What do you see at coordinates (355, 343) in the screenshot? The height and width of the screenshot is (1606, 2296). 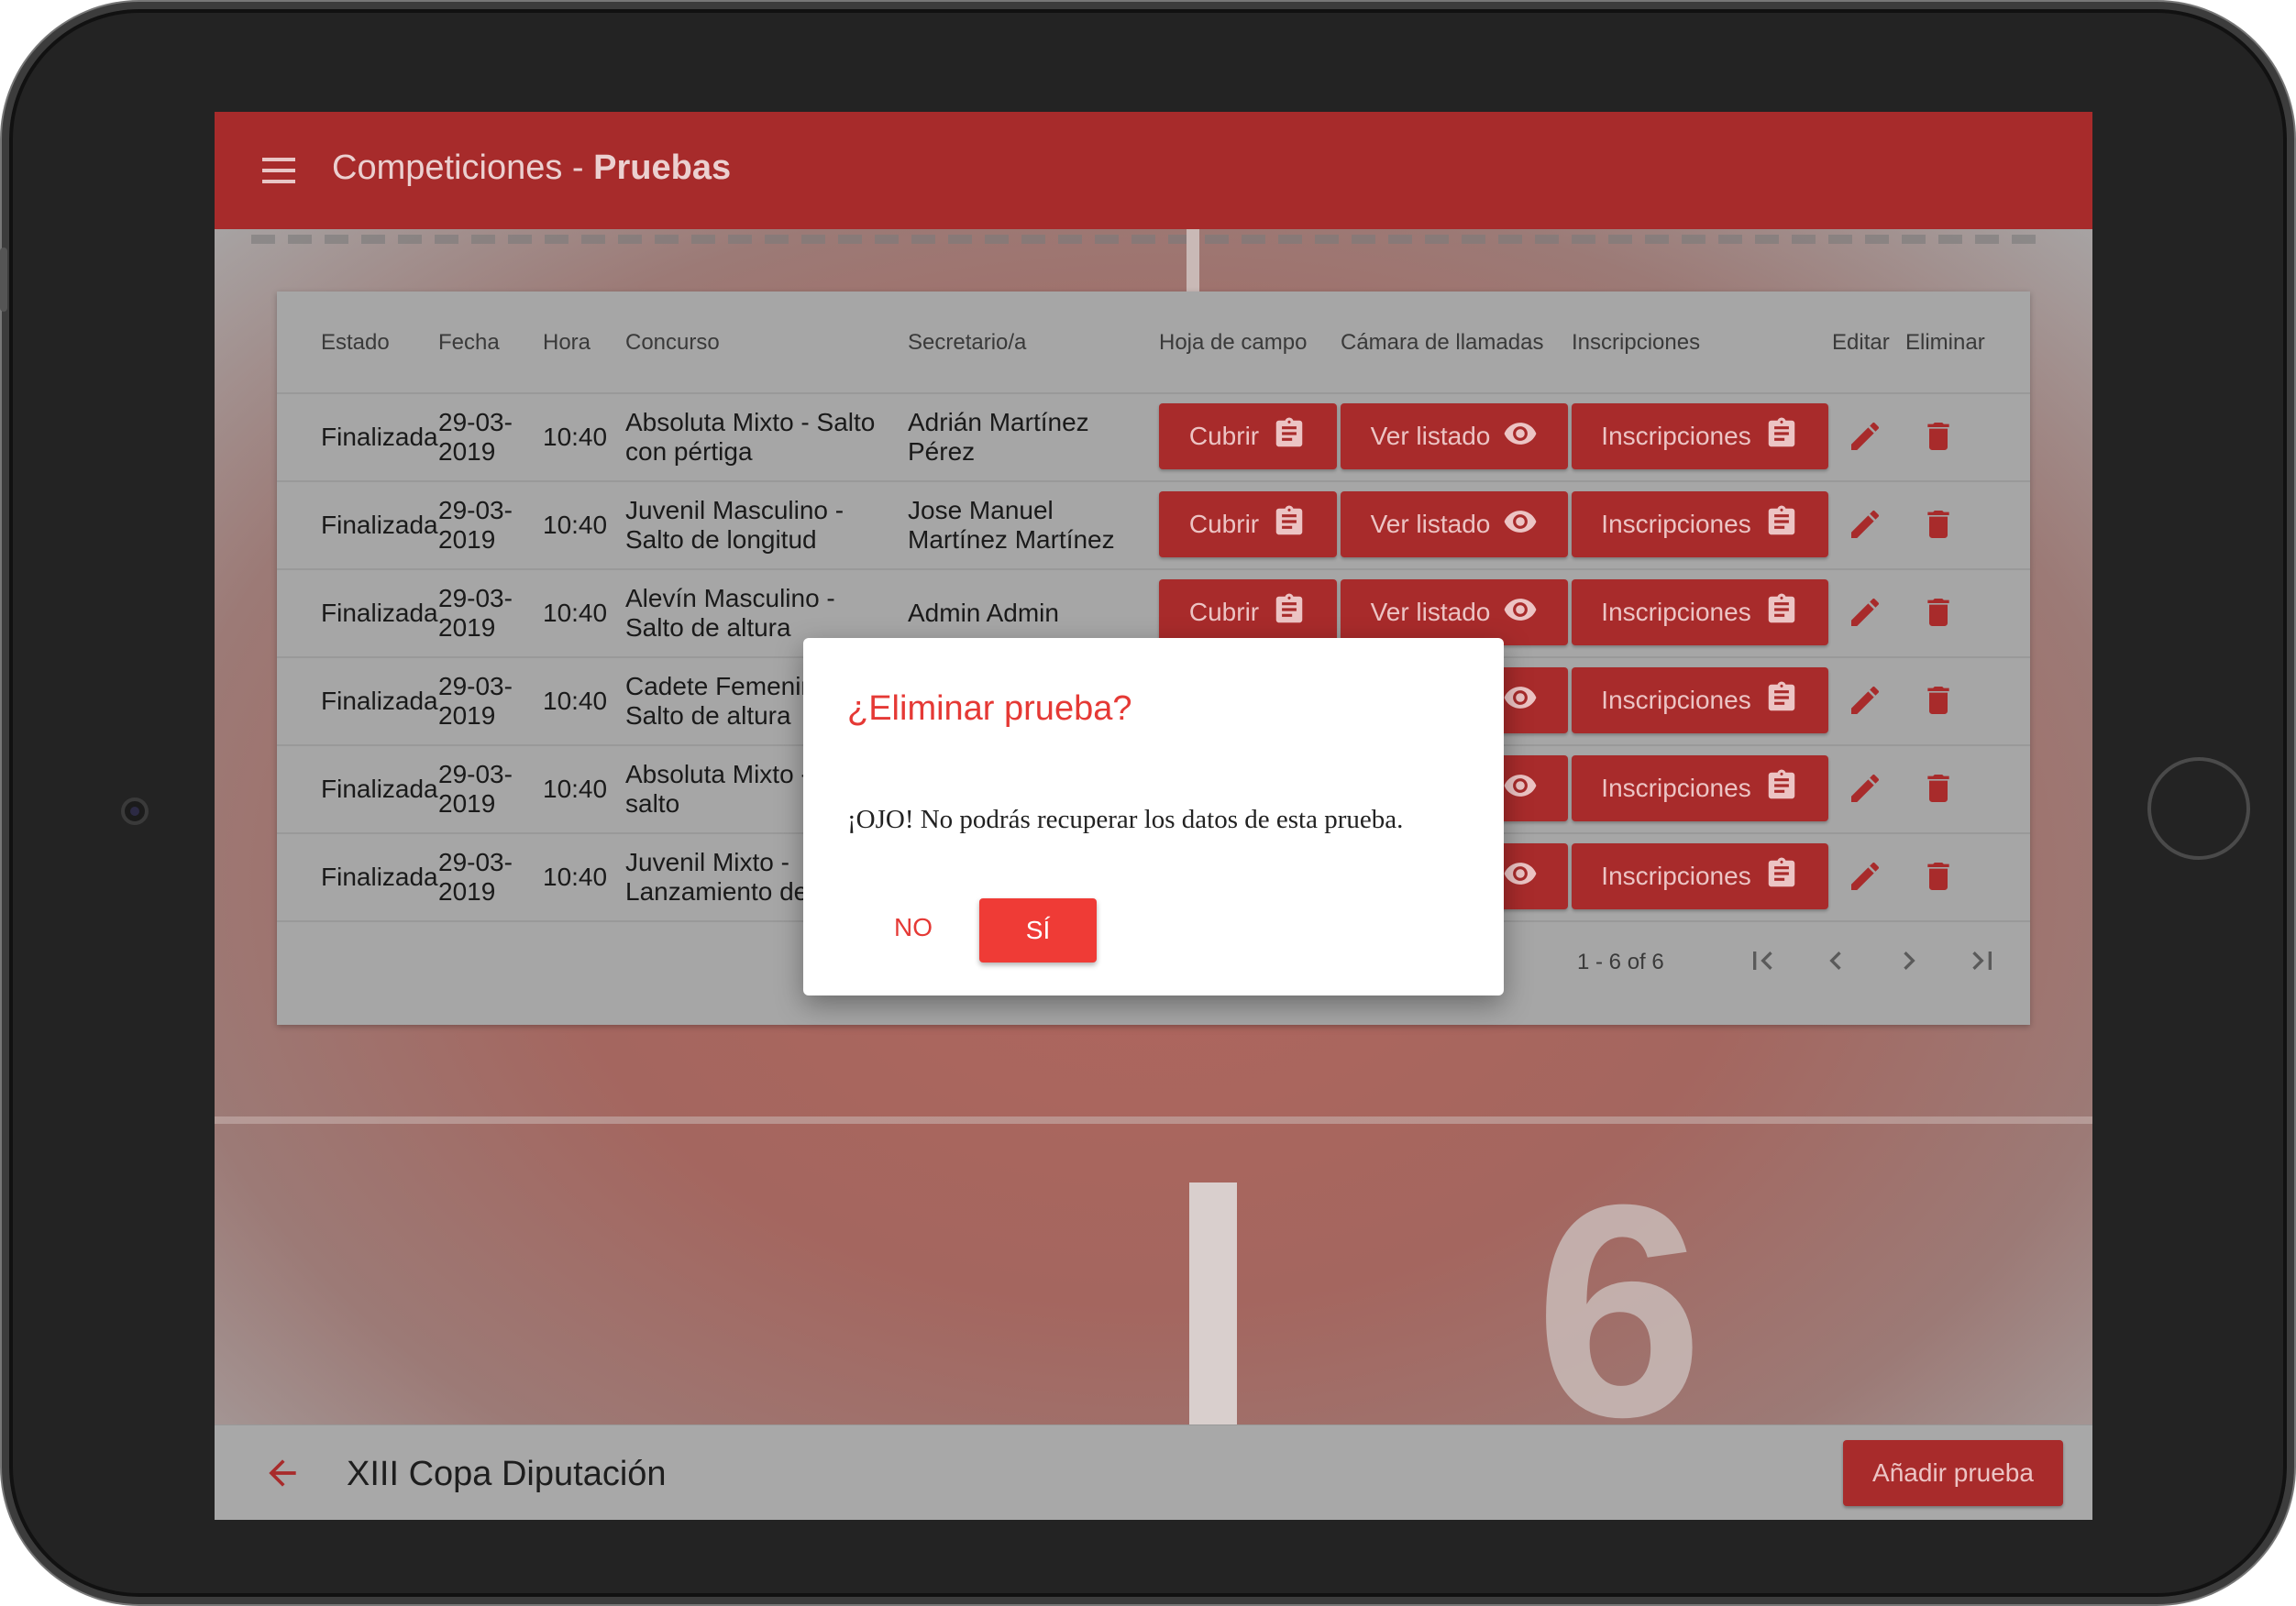 I see `col-estado: Estado` at bounding box center [355, 343].